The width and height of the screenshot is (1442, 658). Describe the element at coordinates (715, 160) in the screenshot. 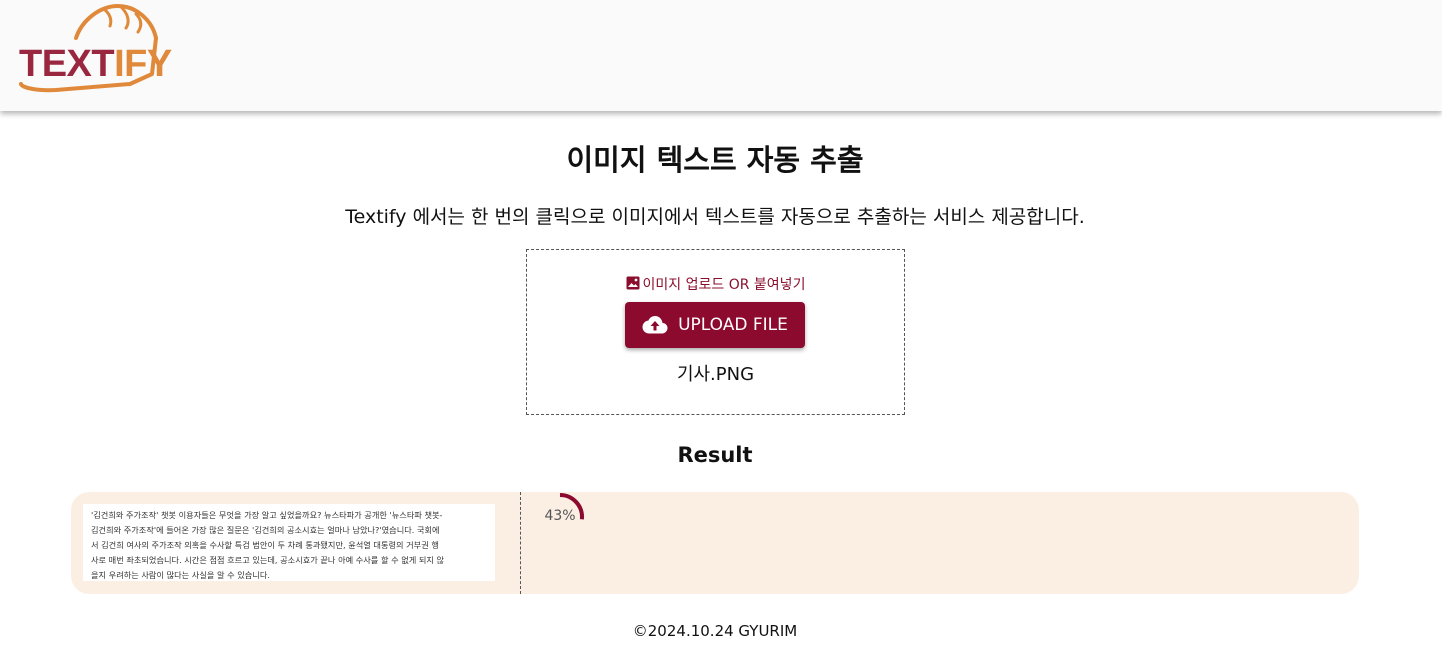

I see `page-title: 이미지 텍스트 자동 추출` at that location.